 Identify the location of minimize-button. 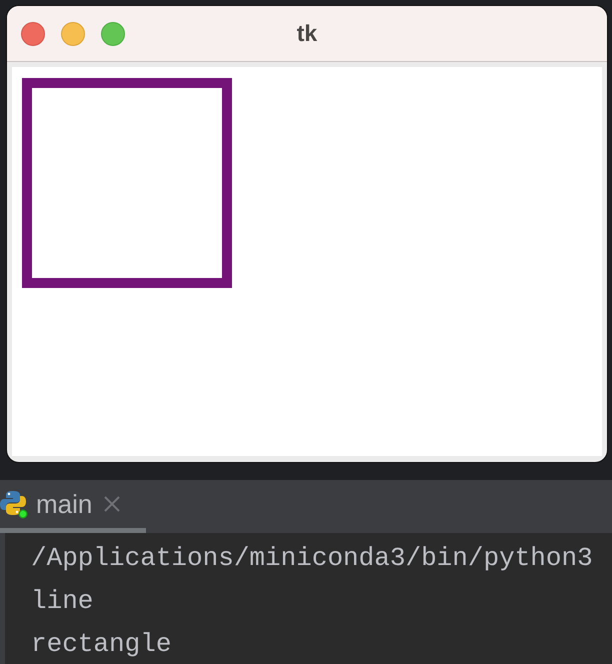
(73, 34).